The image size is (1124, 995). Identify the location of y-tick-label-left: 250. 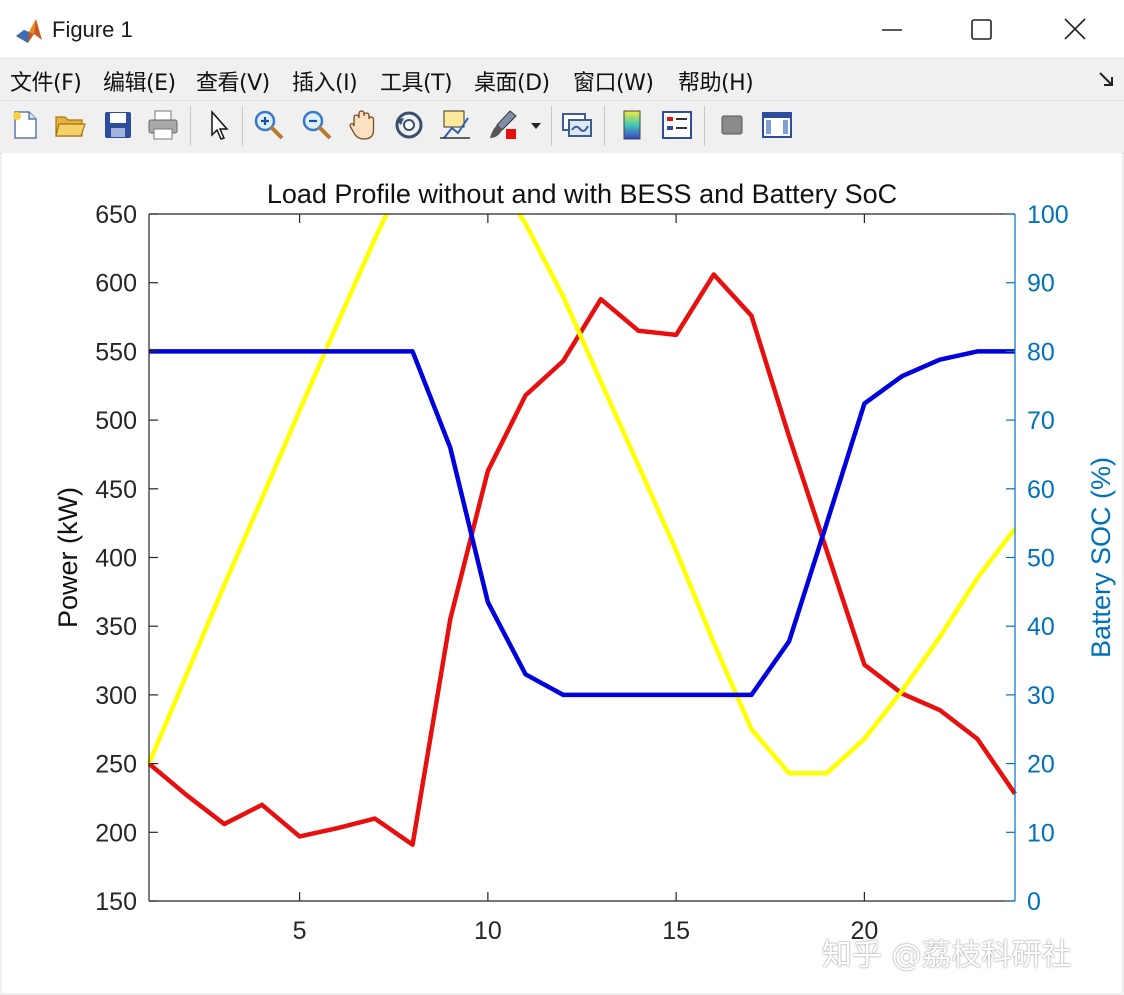
(116, 765).